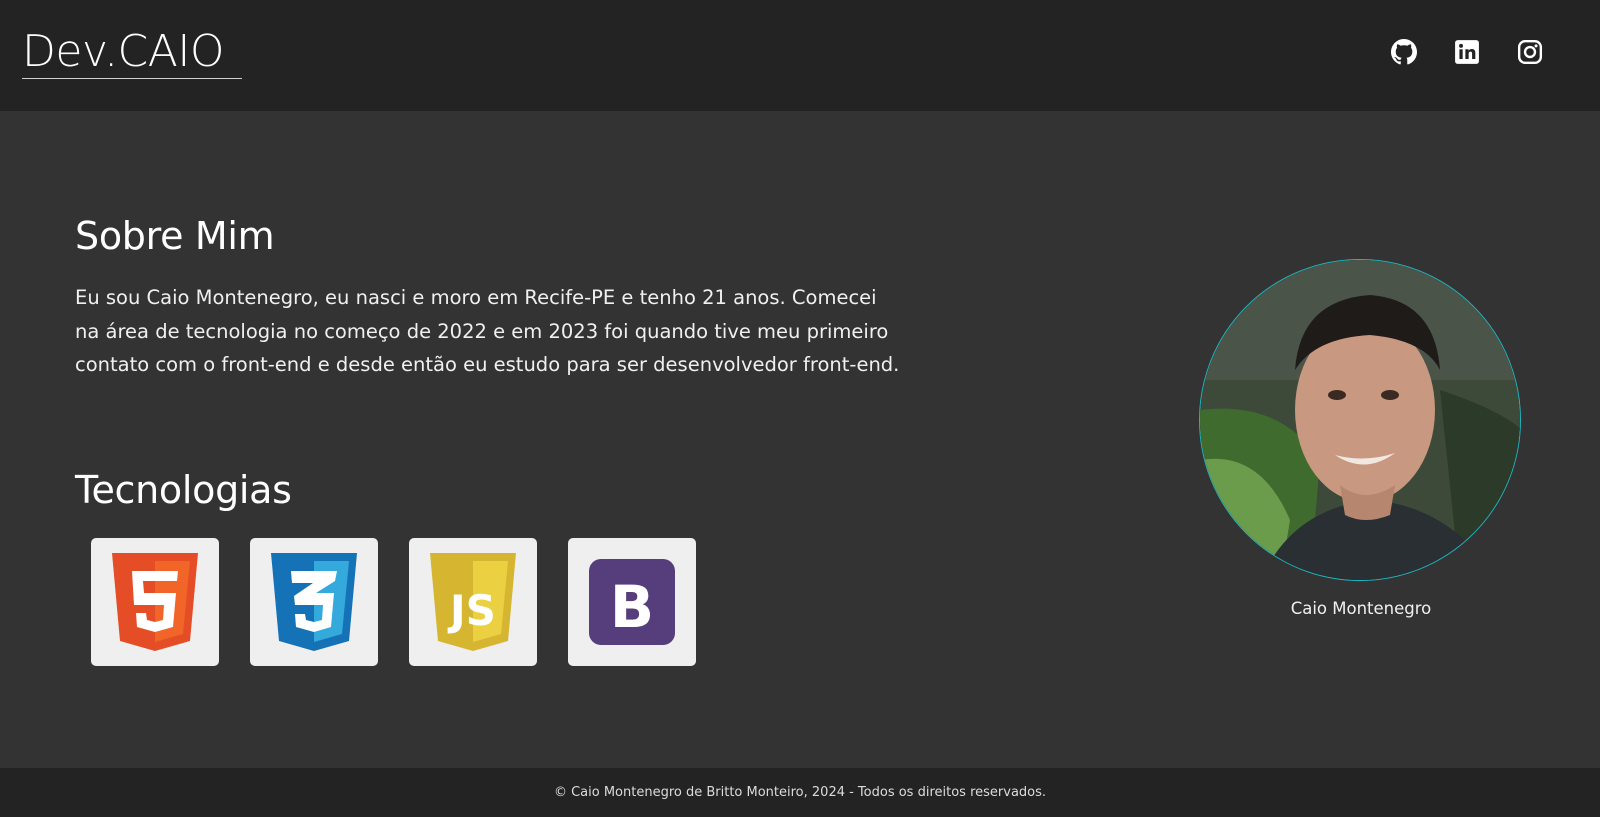  I want to click on instagram-icon, so click(1530, 52).